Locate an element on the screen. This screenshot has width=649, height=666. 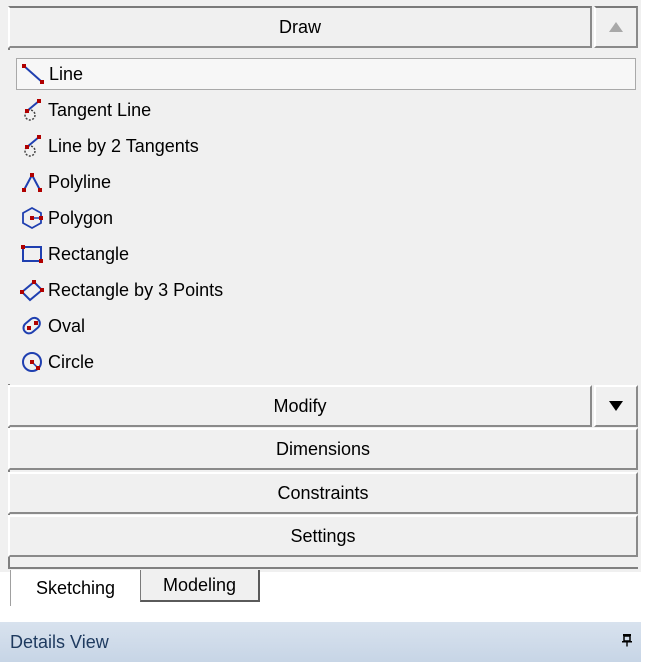
details-view-title: Details View is located at coordinates (59, 641).